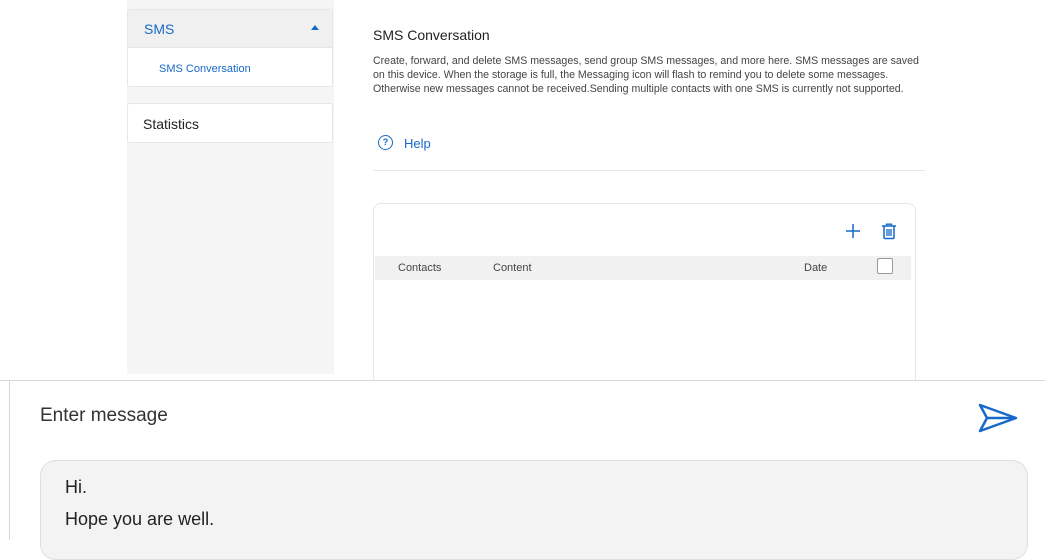 The image size is (1045, 560). I want to click on select-all-checkbox, so click(885, 266).